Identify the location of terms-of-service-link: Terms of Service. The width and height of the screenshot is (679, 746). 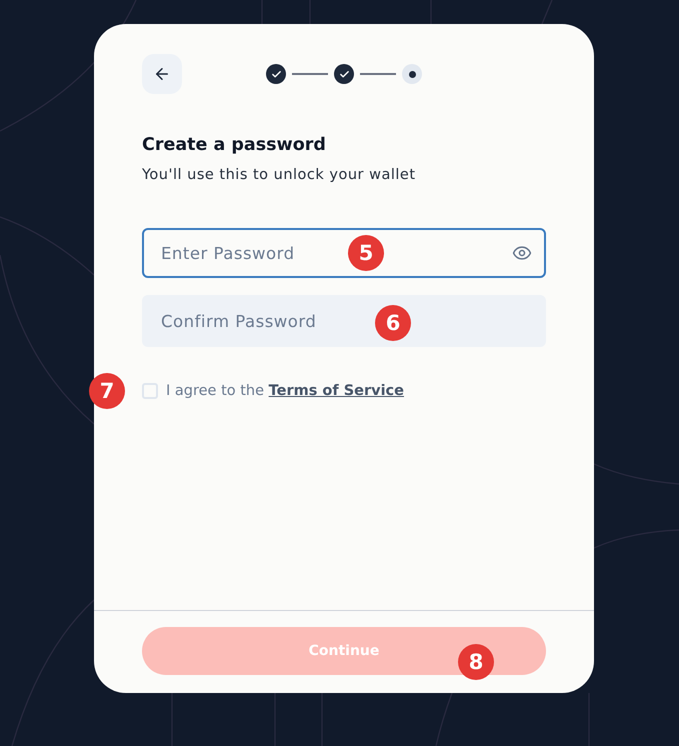
(336, 391).